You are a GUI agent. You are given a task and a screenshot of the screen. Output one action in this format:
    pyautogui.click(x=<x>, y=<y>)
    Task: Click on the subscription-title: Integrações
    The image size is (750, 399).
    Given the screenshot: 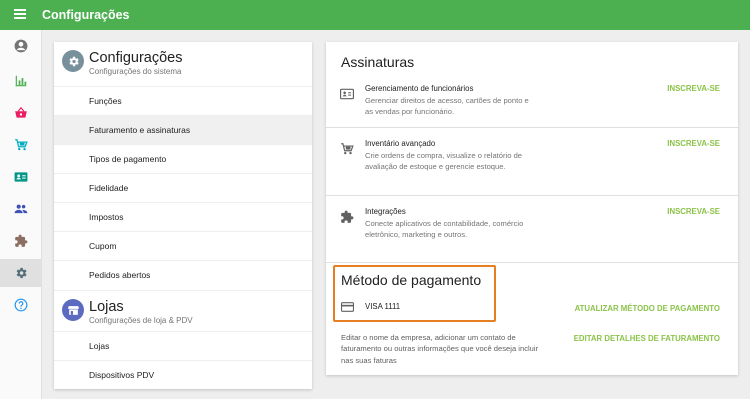 What is the action you would take?
    pyautogui.click(x=385, y=211)
    